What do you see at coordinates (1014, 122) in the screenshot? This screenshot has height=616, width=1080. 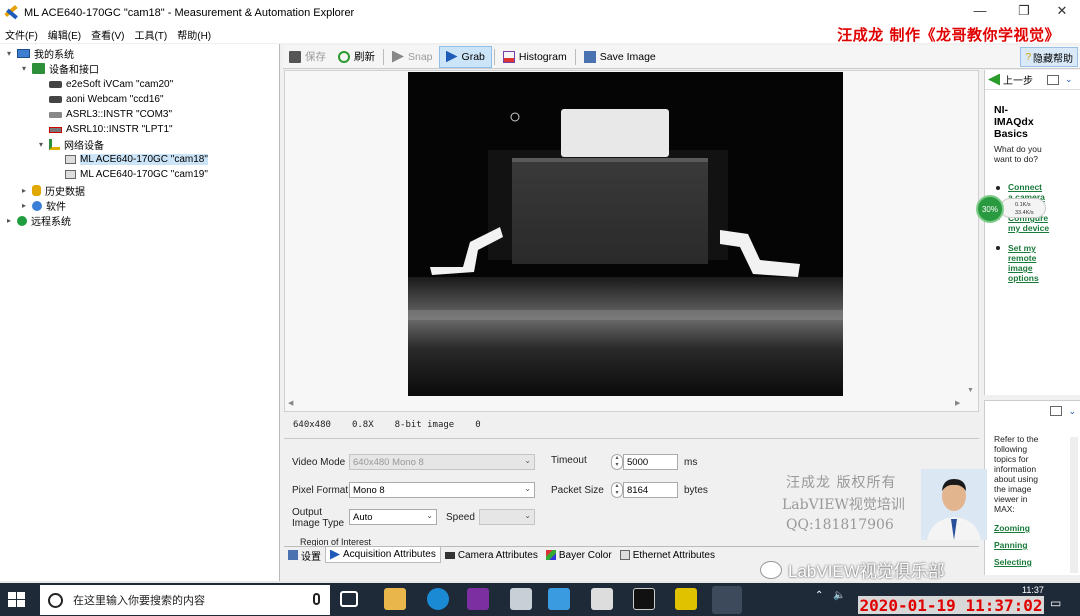 I see `help-title: NI- IMAQdx Basics` at bounding box center [1014, 122].